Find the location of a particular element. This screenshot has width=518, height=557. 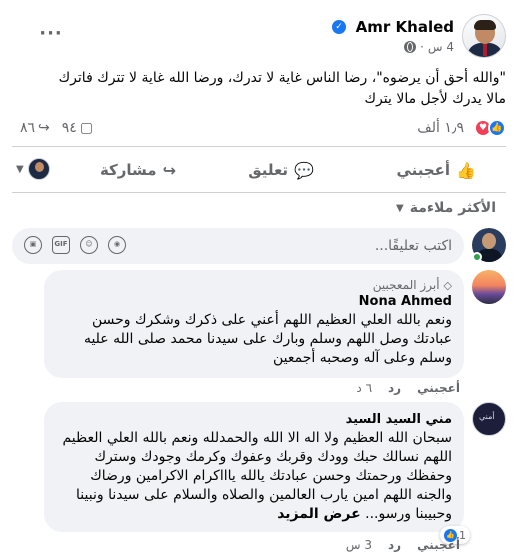

share-label: مشاركة is located at coordinates (128, 170).